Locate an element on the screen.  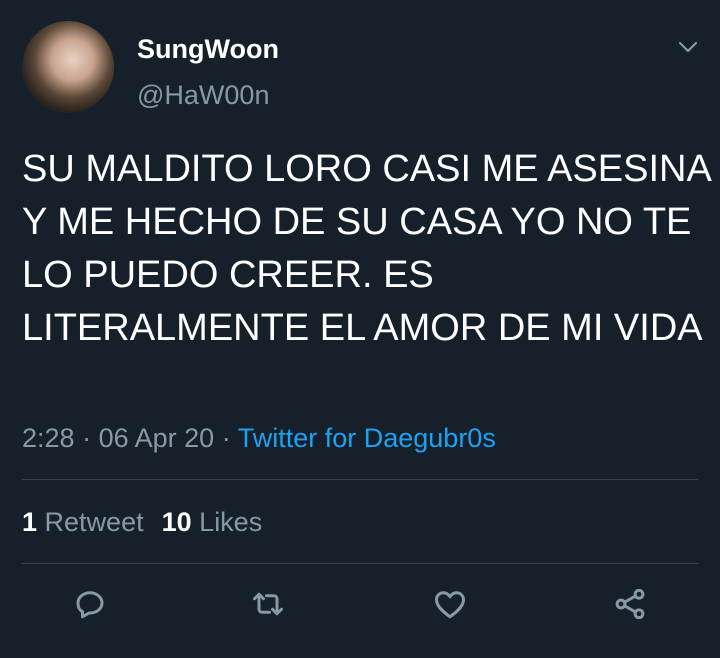
retweet-icon is located at coordinates (268, 604).